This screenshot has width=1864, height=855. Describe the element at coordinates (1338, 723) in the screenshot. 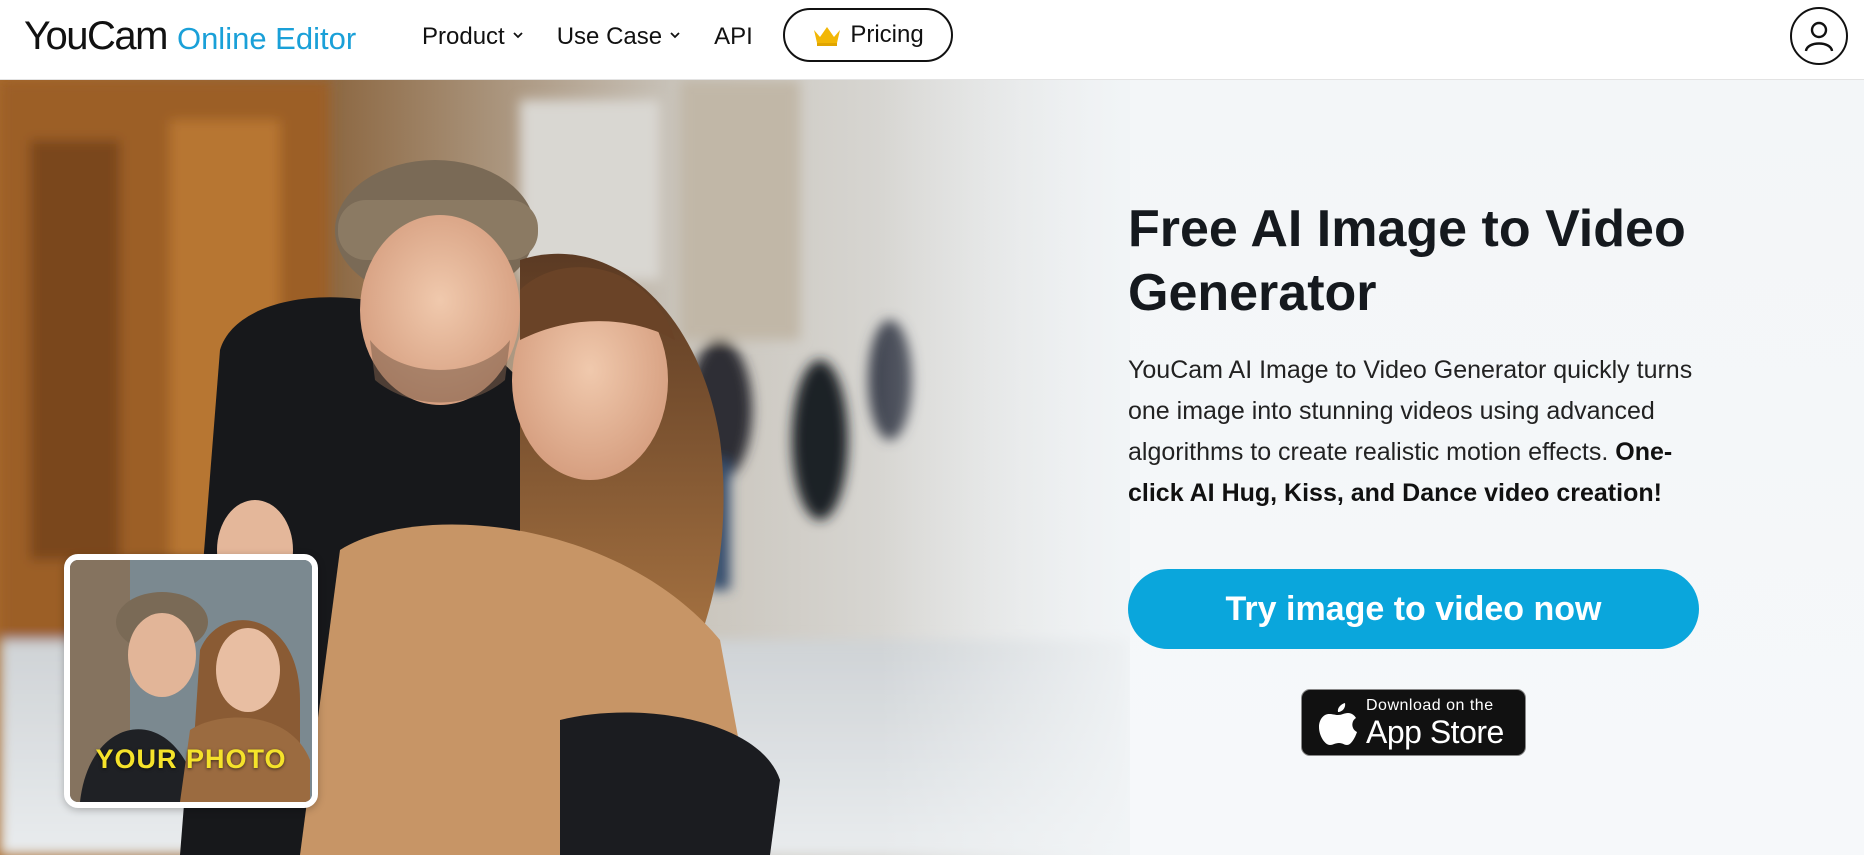

I see `apple-icon` at that location.